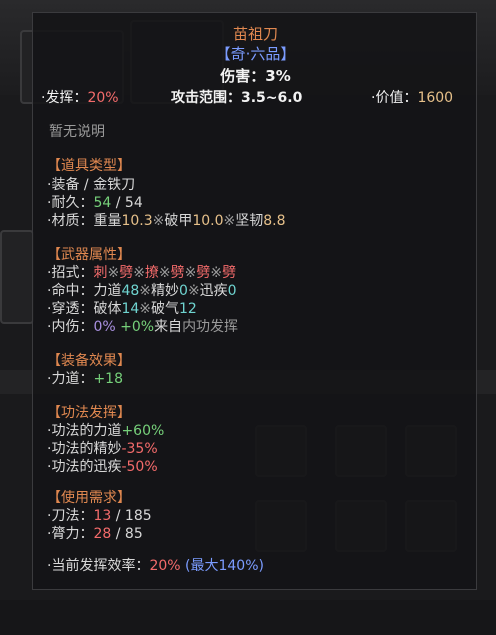 Image resolution: width=496 pixels, height=635 pixels. I want to click on hit-skill-label: 精妙, so click(165, 291).